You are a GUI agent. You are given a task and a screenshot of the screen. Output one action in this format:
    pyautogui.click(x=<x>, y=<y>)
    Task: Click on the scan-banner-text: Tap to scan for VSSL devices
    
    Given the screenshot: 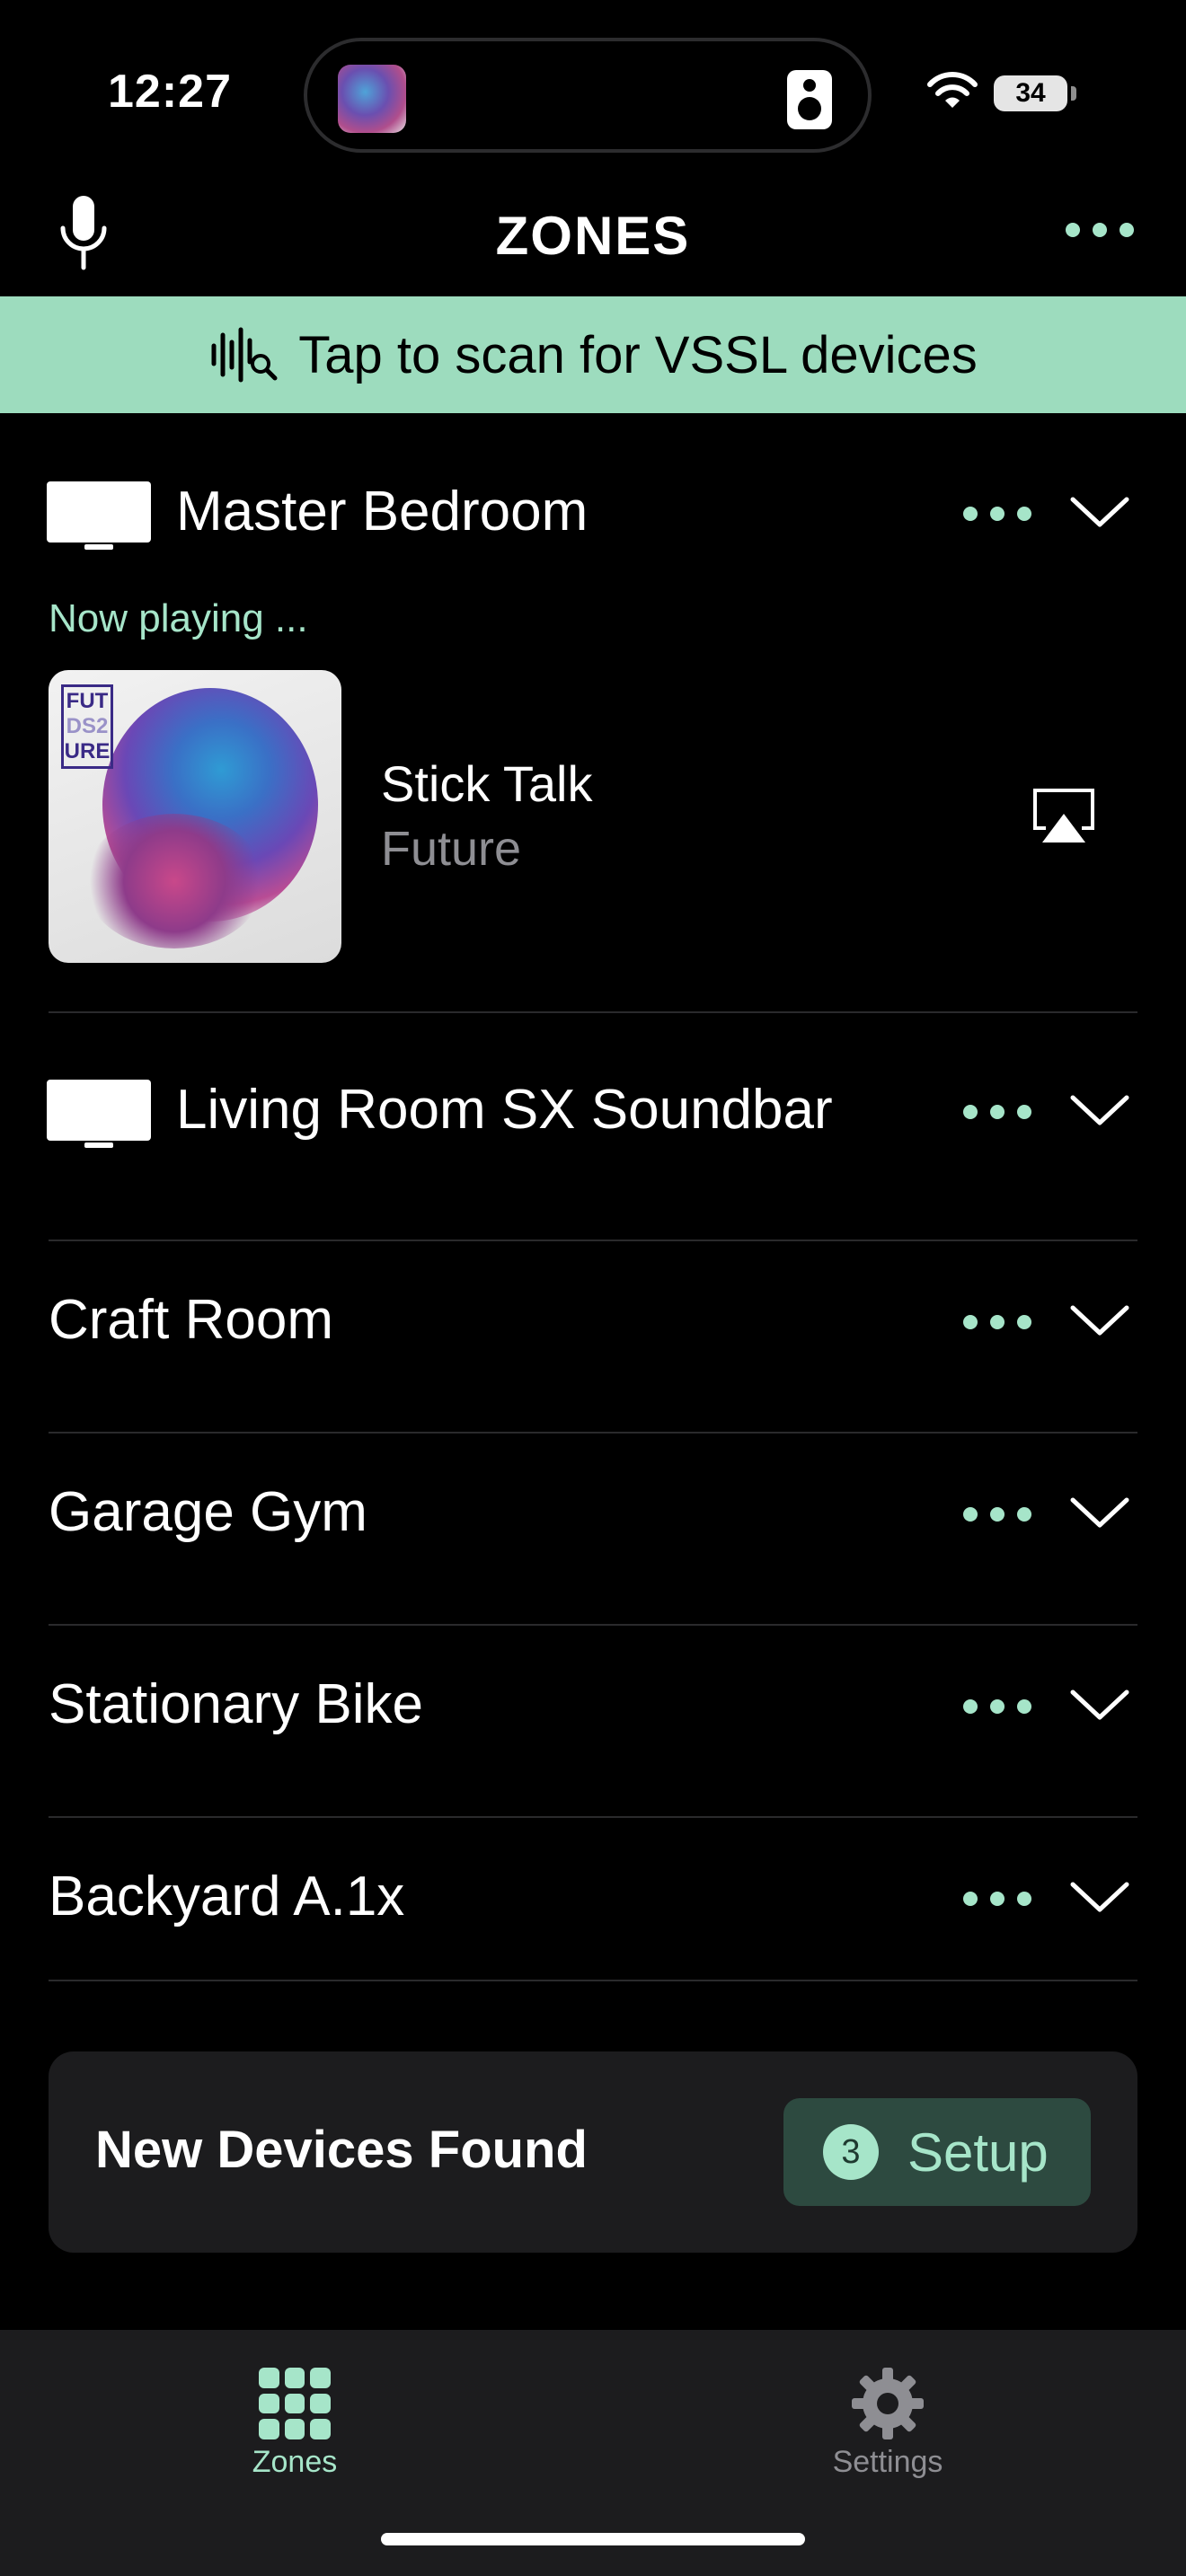 What is the action you would take?
    pyautogui.click(x=638, y=354)
    